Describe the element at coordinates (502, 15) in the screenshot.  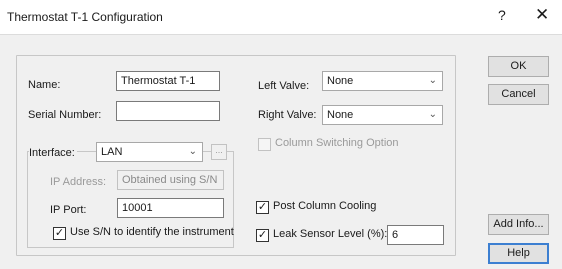
I see `help-icon: ?` at that location.